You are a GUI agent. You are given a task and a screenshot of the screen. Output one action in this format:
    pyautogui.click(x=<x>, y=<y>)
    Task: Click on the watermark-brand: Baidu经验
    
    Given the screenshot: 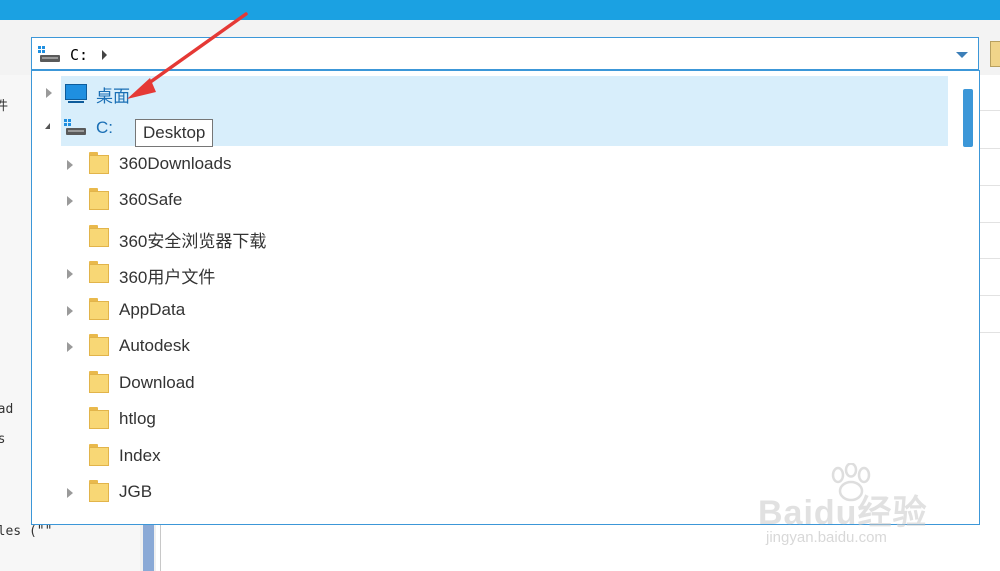 What is the action you would take?
    pyautogui.click(x=843, y=513)
    